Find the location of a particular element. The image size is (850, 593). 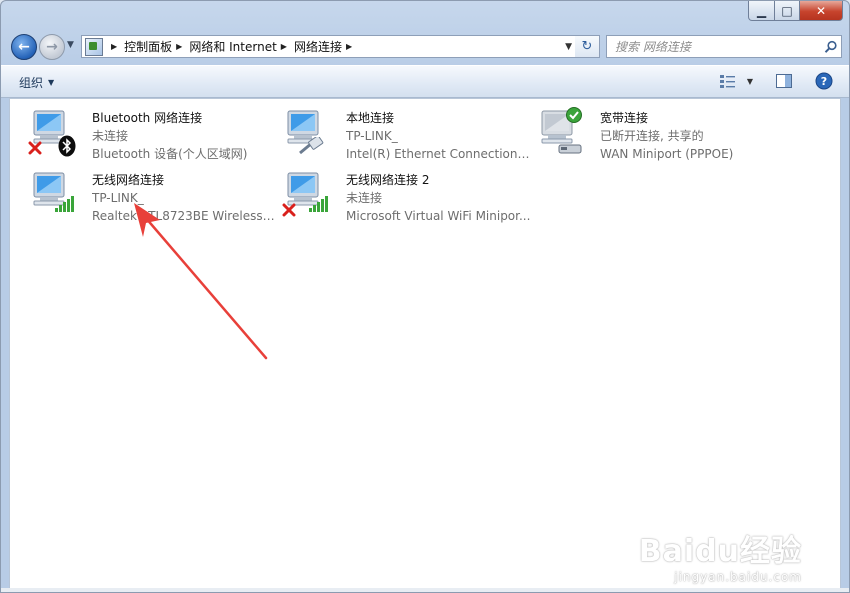

connection-device: WAN Miniport (PPPOE) is located at coordinates (667, 154).